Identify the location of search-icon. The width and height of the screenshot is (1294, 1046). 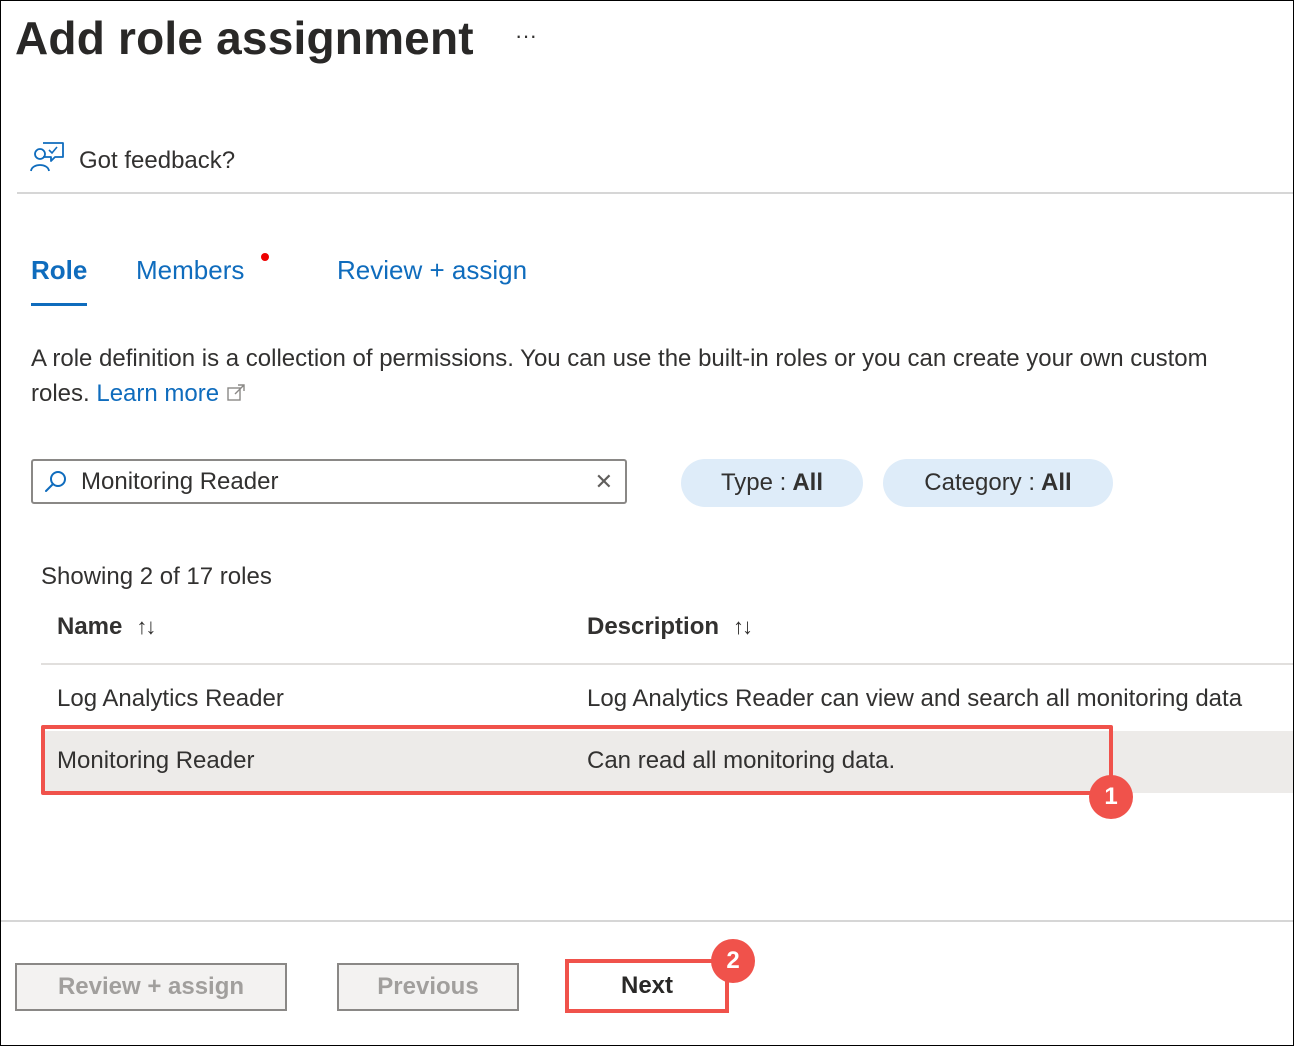
(56, 482).